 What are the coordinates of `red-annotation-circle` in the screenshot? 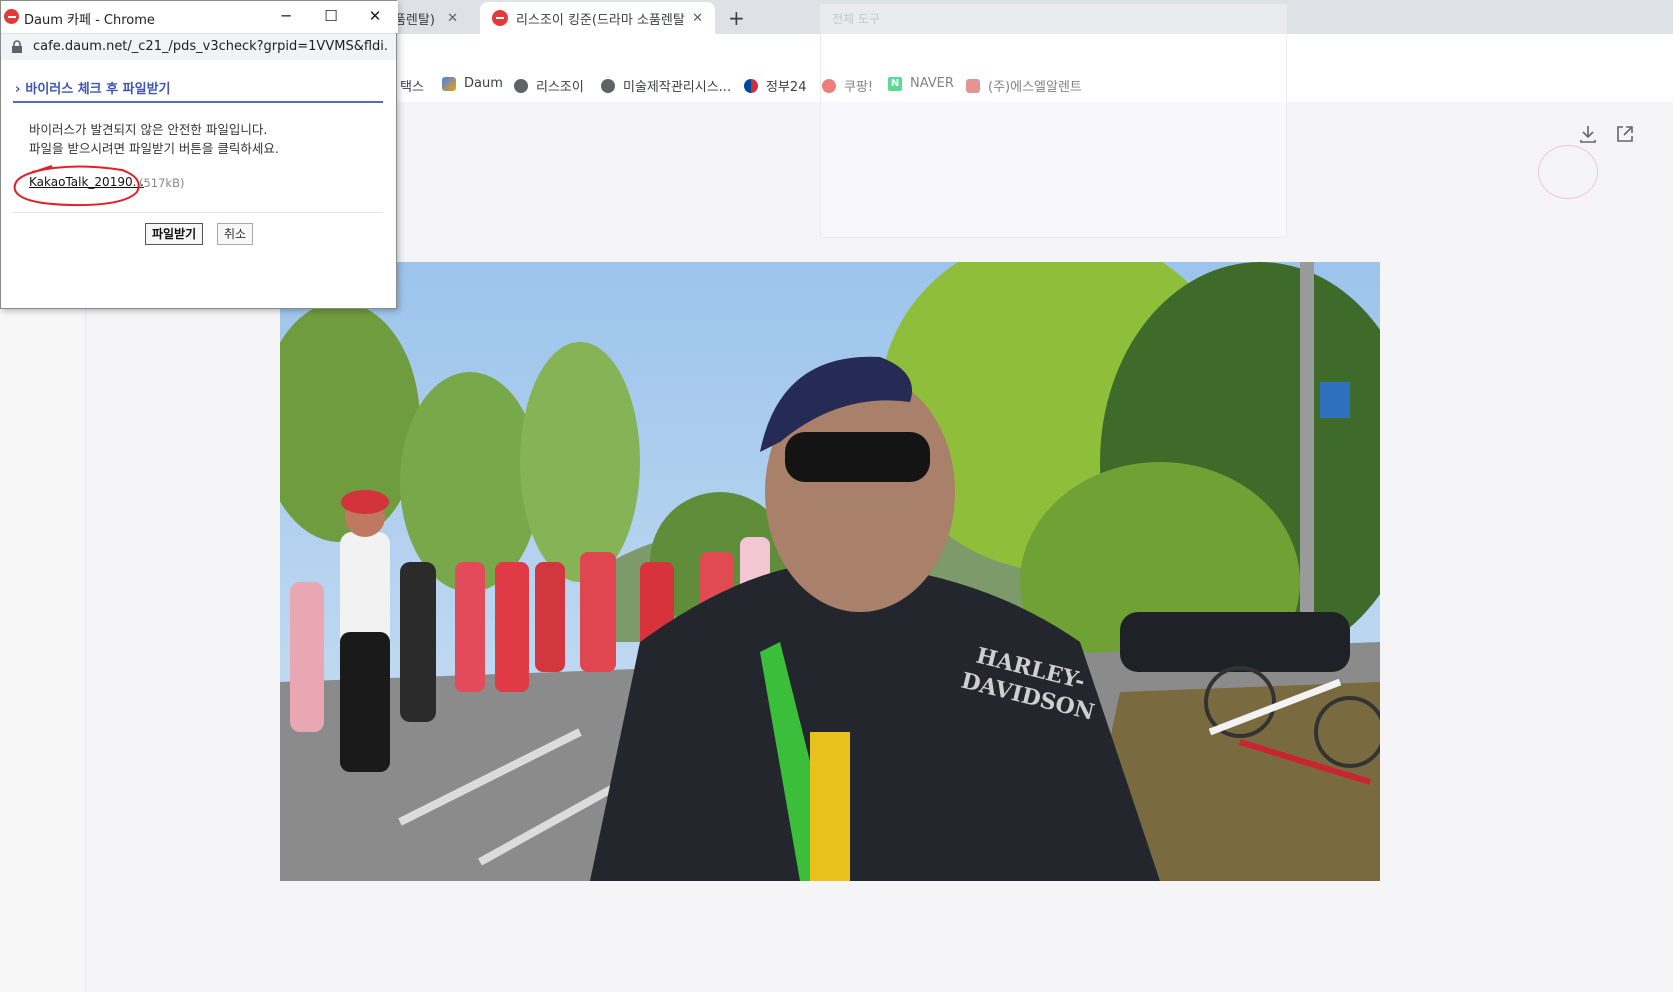 It's located at (76, 186).